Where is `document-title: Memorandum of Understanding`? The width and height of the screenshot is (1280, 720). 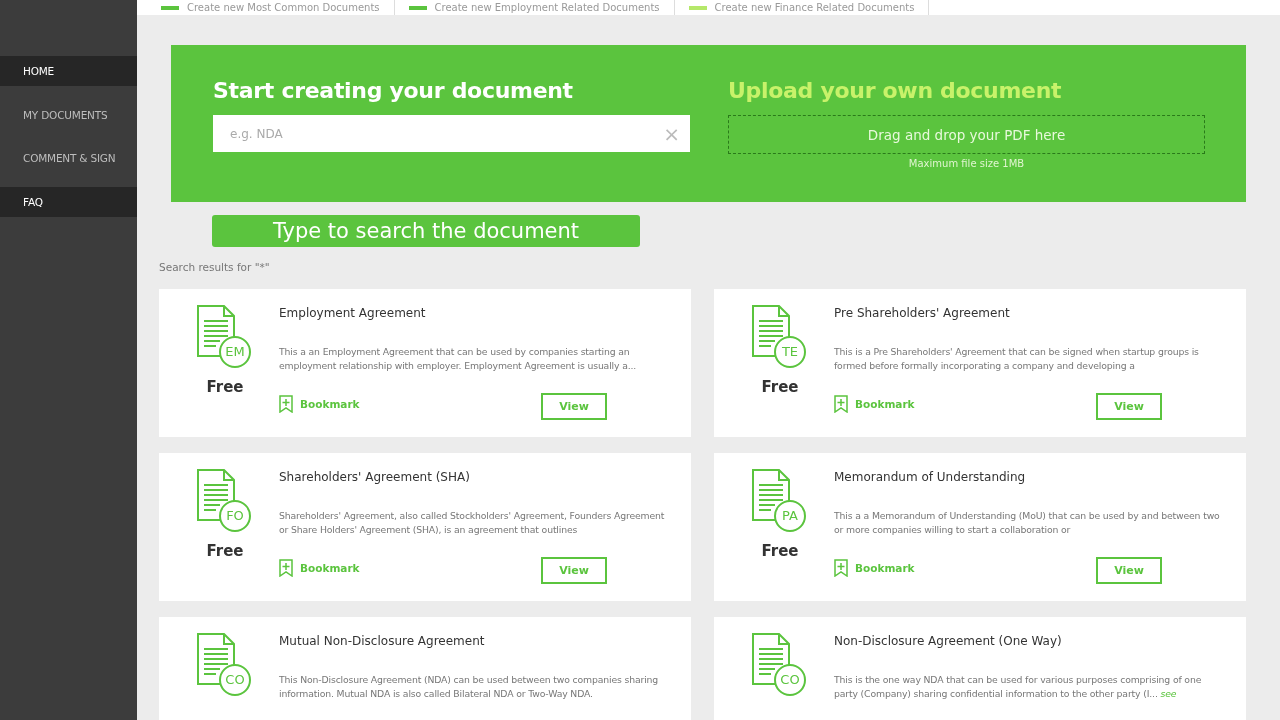 document-title: Memorandum of Understanding is located at coordinates (930, 477).